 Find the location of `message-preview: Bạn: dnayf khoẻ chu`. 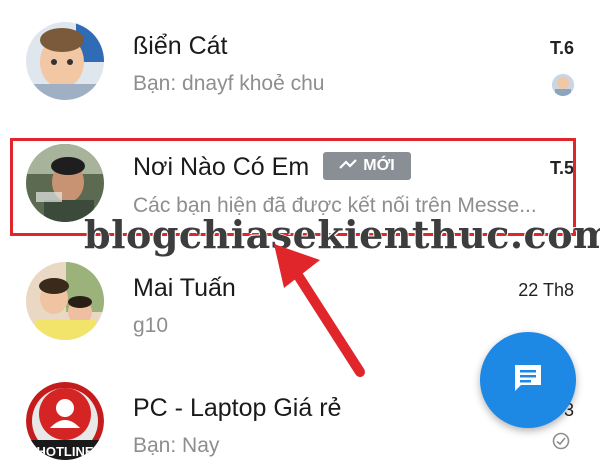

message-preview: Bạn: dnayf khoẻ chu is located at coordinates (229, 83).